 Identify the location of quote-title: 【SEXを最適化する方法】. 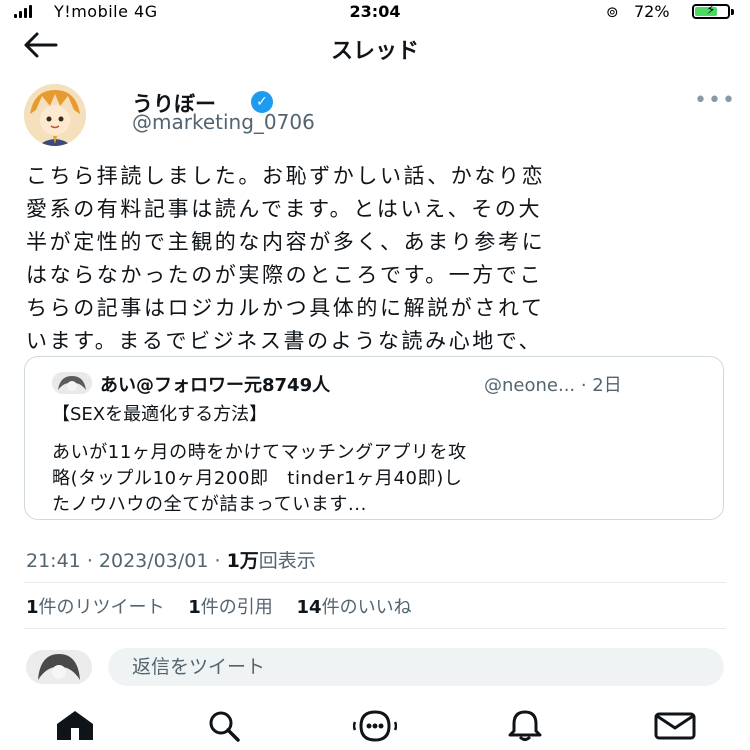
(160, 414).